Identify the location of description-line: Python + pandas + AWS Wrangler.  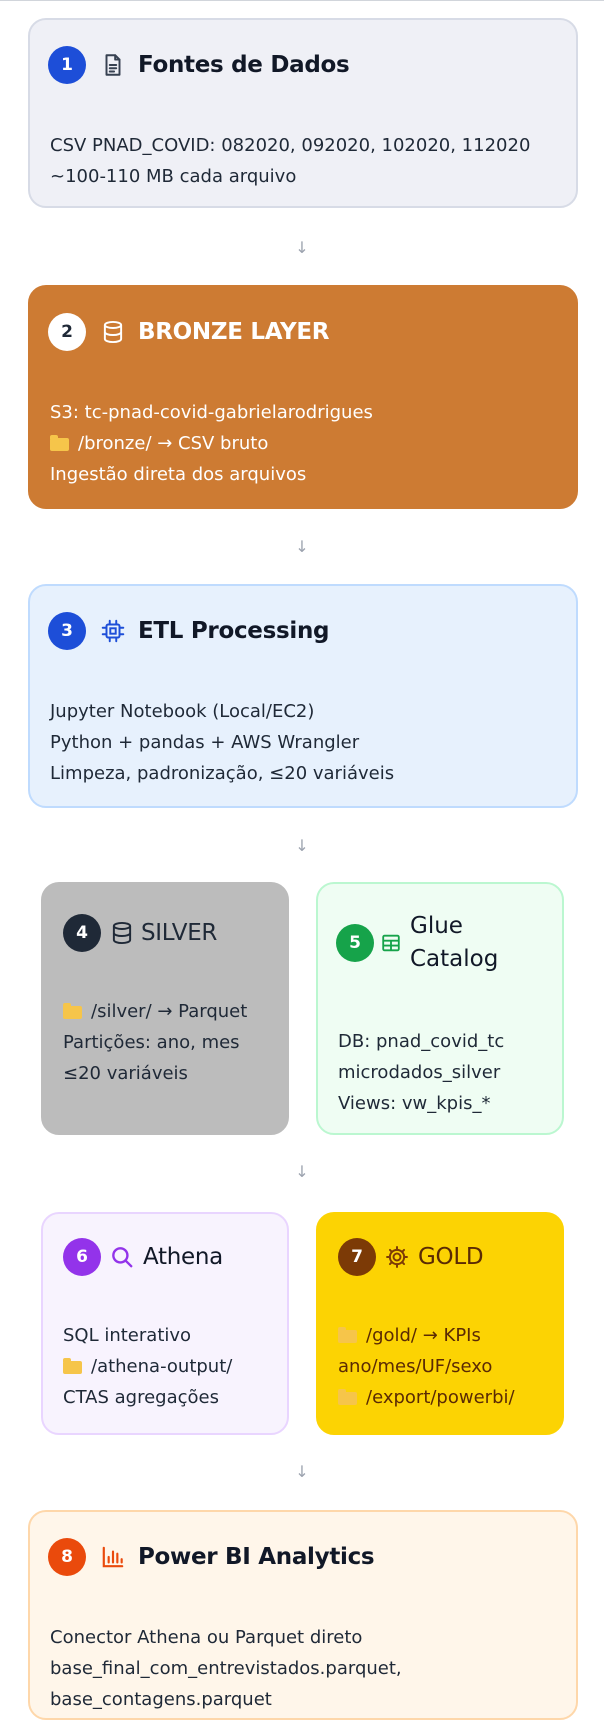
(205, 742).